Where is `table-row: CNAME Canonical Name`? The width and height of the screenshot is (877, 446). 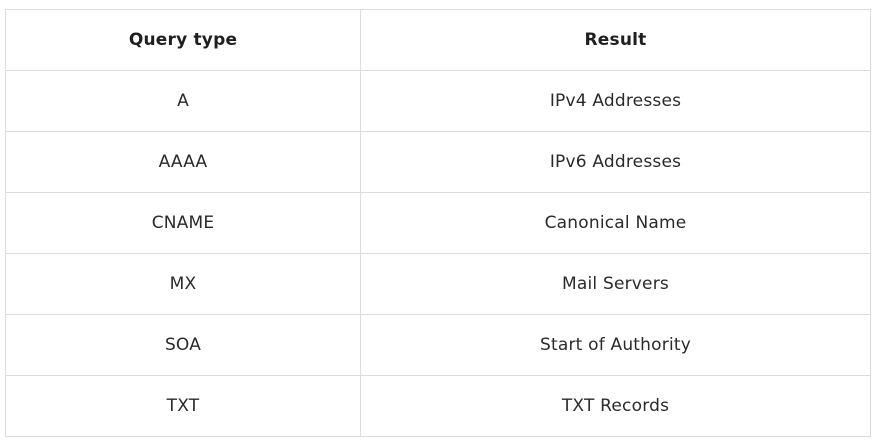 table-row: CNAME Canonical Name is located at coordinates (438, 223).